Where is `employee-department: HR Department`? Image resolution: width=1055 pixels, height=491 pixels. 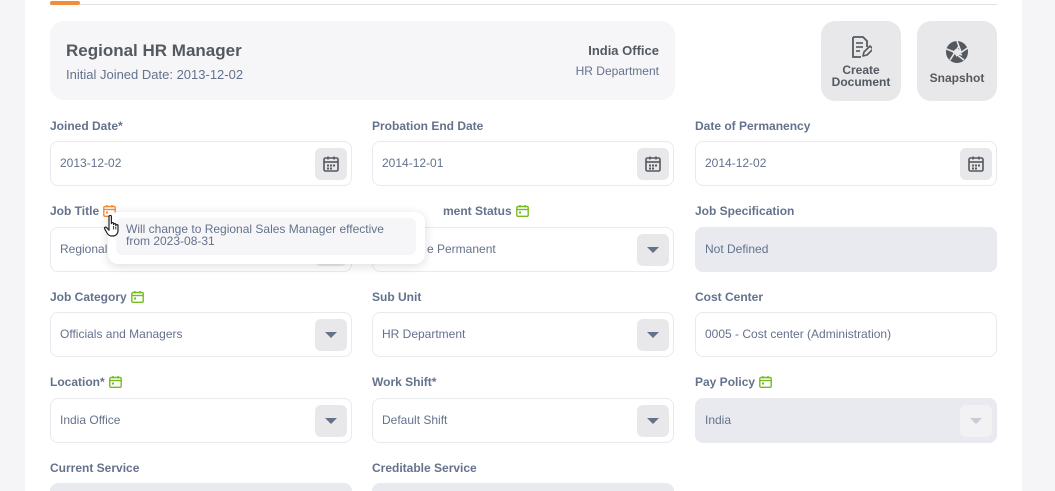 employee-department: HR Department is located at coordinates (617, 71).